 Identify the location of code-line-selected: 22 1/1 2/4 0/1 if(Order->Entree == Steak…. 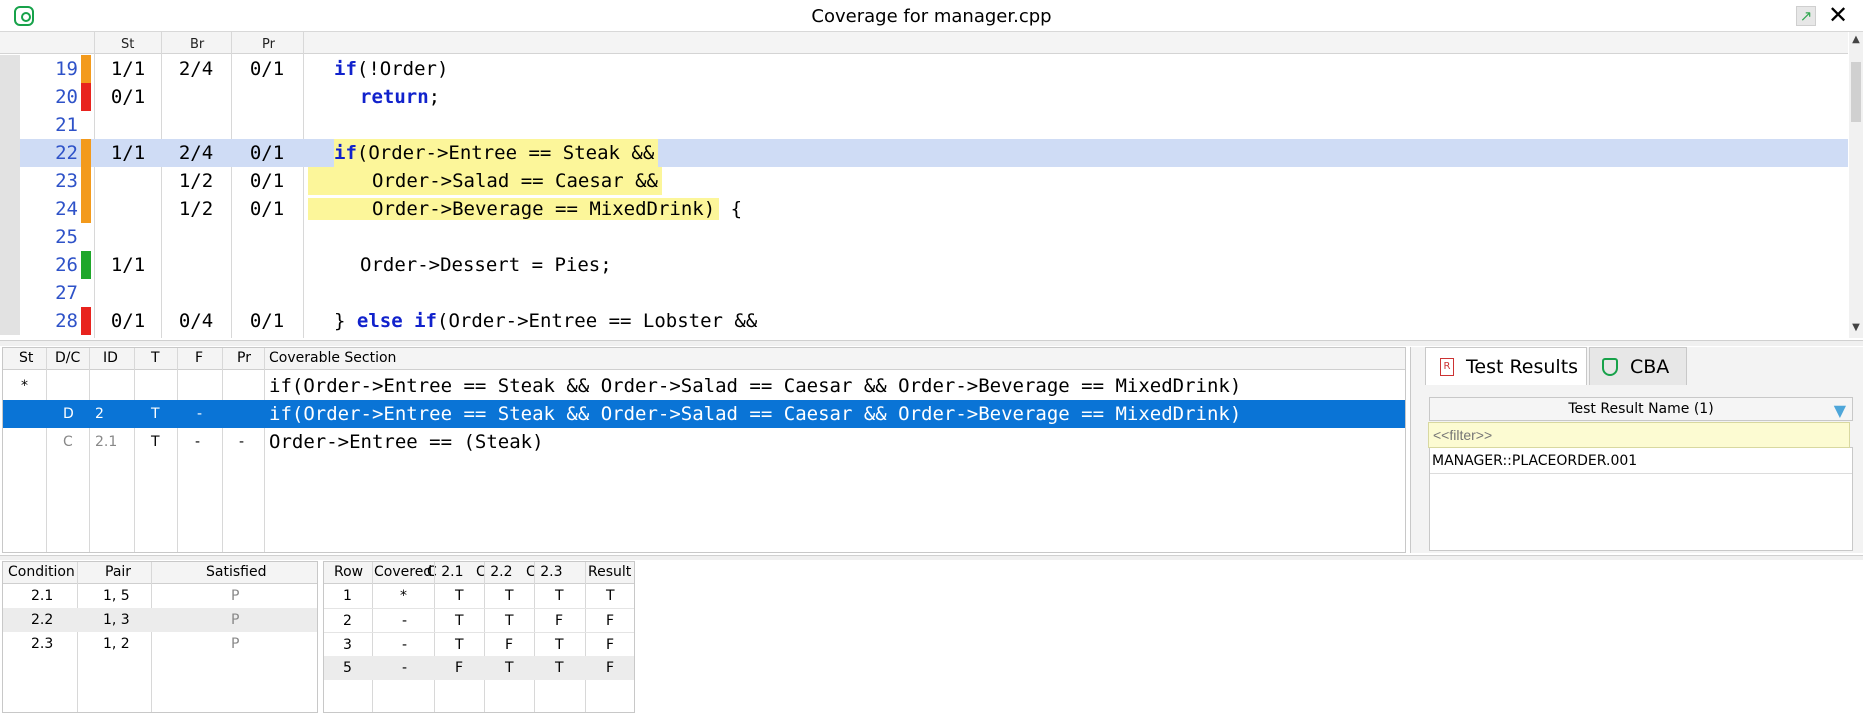
(924, 153).